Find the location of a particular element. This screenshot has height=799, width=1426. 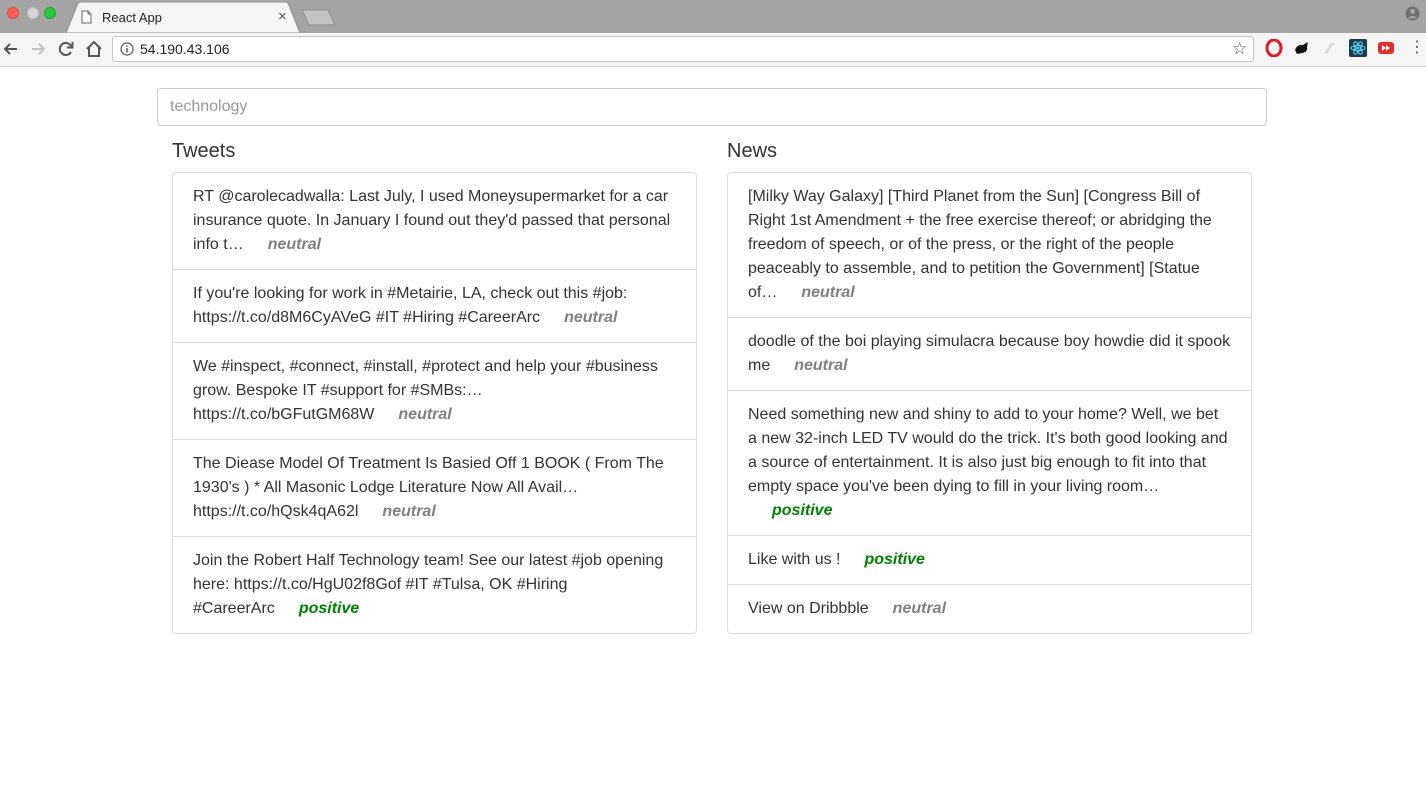

star-icon: ☆ is located at coordinates (1239, 49).